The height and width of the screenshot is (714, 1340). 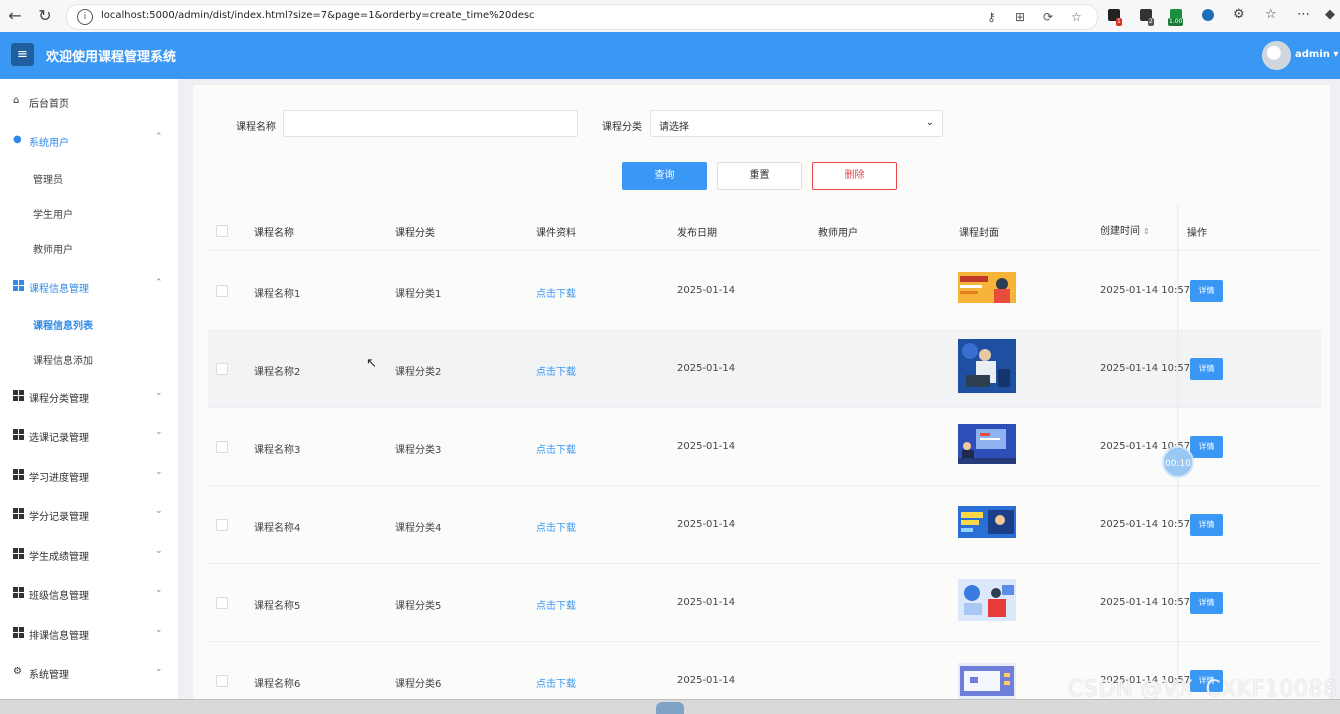 What do you see at coordinates (1276, 55) in the screenshot?
I see `avatar` at bounding box center [1276, 55].